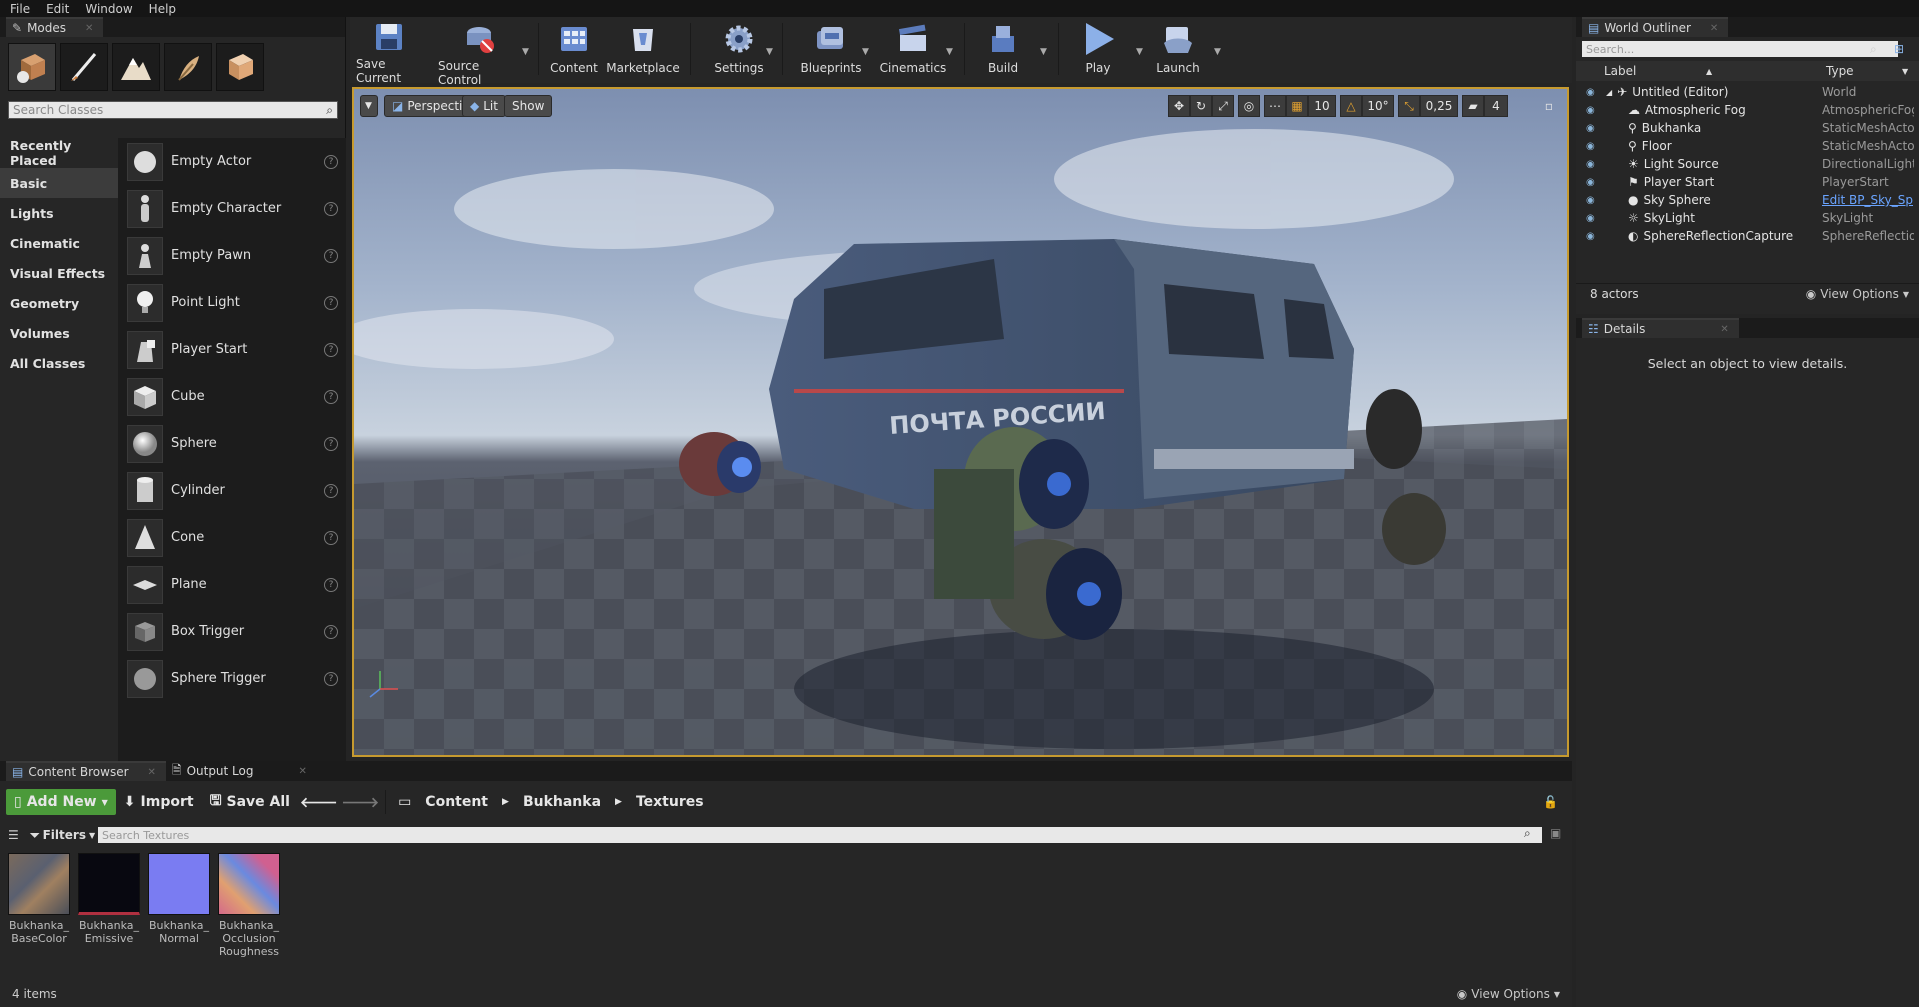 The width and height of the screenshot is (1919, 1007). Describe the element at coordinates (1003, 51) in the screenshot. I see `build-button: Build` at that location.